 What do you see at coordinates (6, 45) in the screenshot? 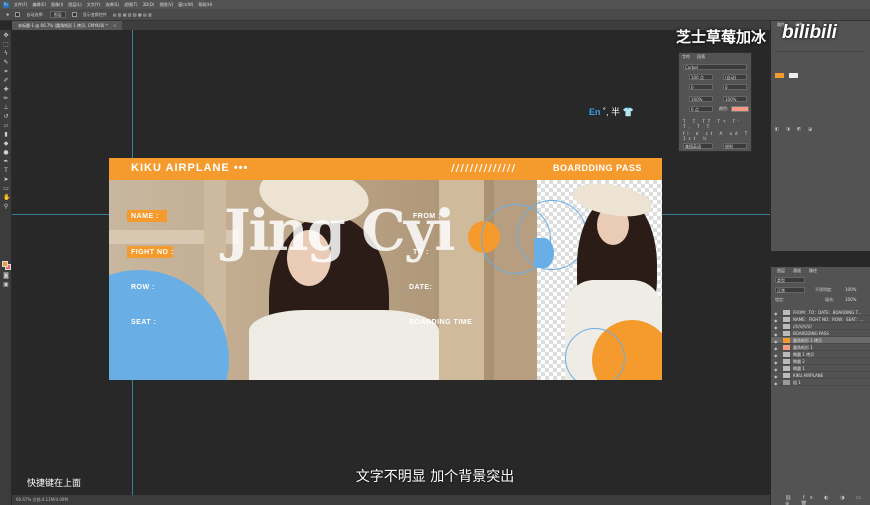
I see `marquee-tool-icon: ⬚` at bounding box center [6, 45].